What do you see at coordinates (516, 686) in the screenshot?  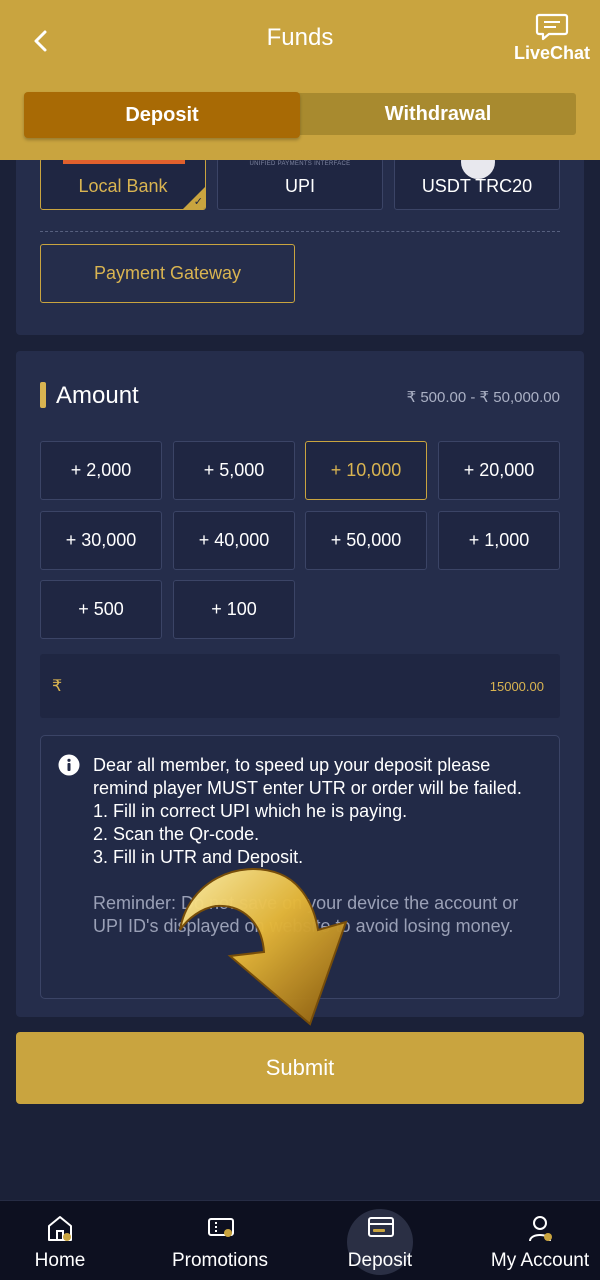 I see `amount-input-value: 15000.00` at bounding box center [516, 686].